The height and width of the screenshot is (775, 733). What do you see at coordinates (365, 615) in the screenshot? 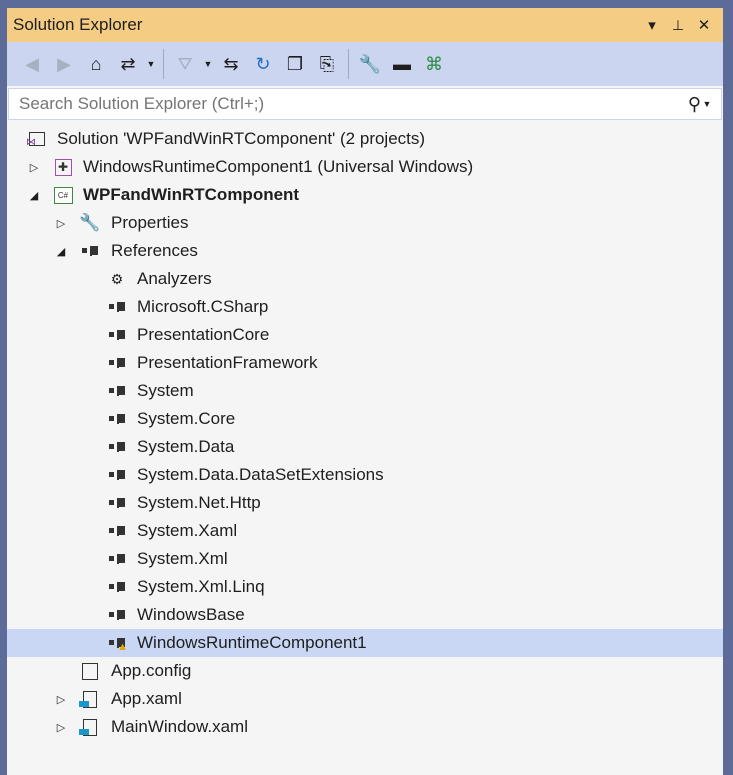
I see `tree-item: WindowsBase` at bounding box center [365, 615].